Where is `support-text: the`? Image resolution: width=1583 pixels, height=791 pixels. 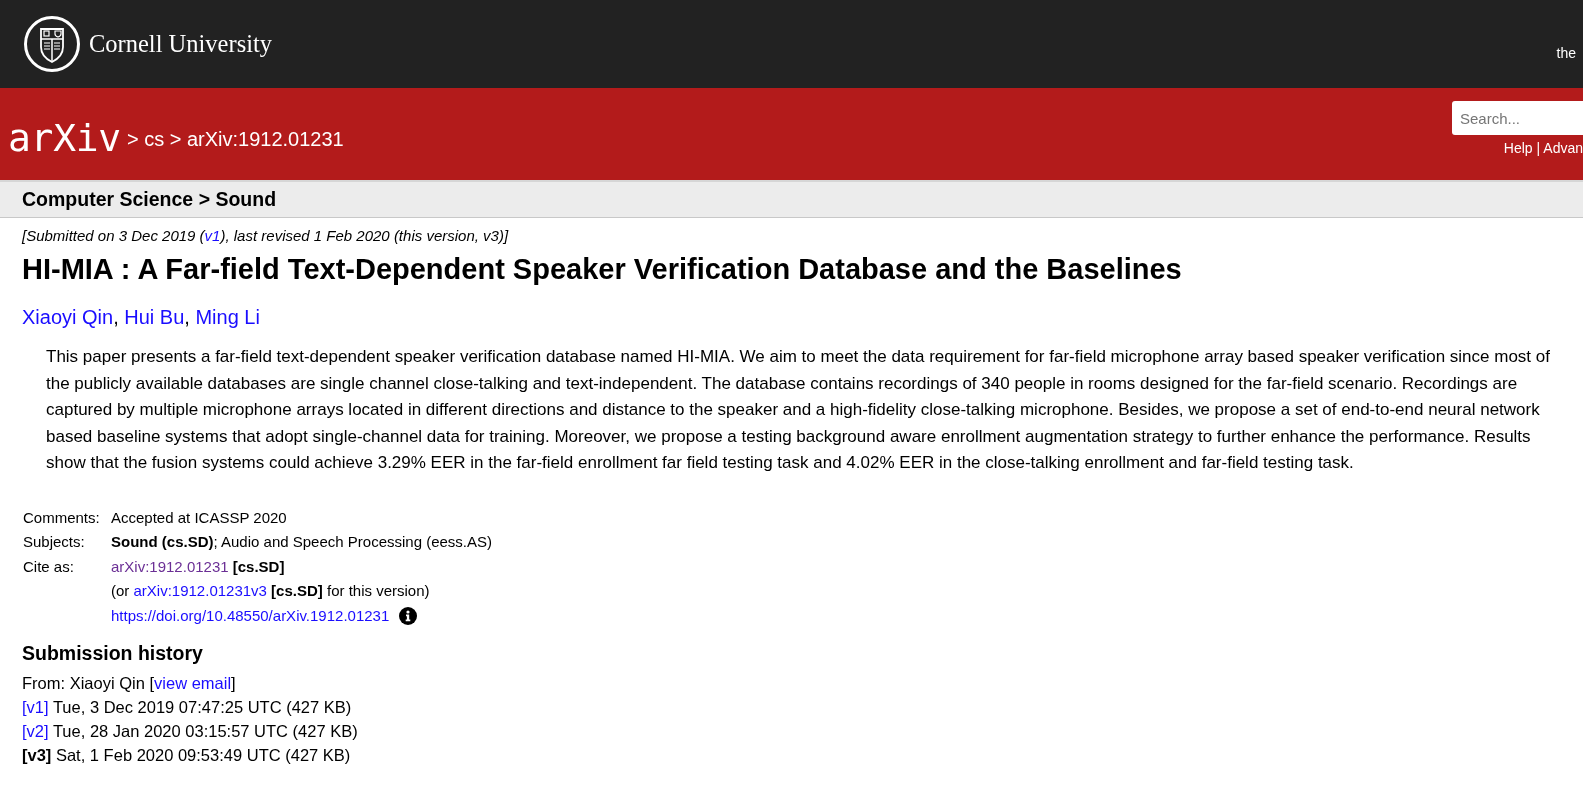
support-text: the is located at coordinates (1566, 52).